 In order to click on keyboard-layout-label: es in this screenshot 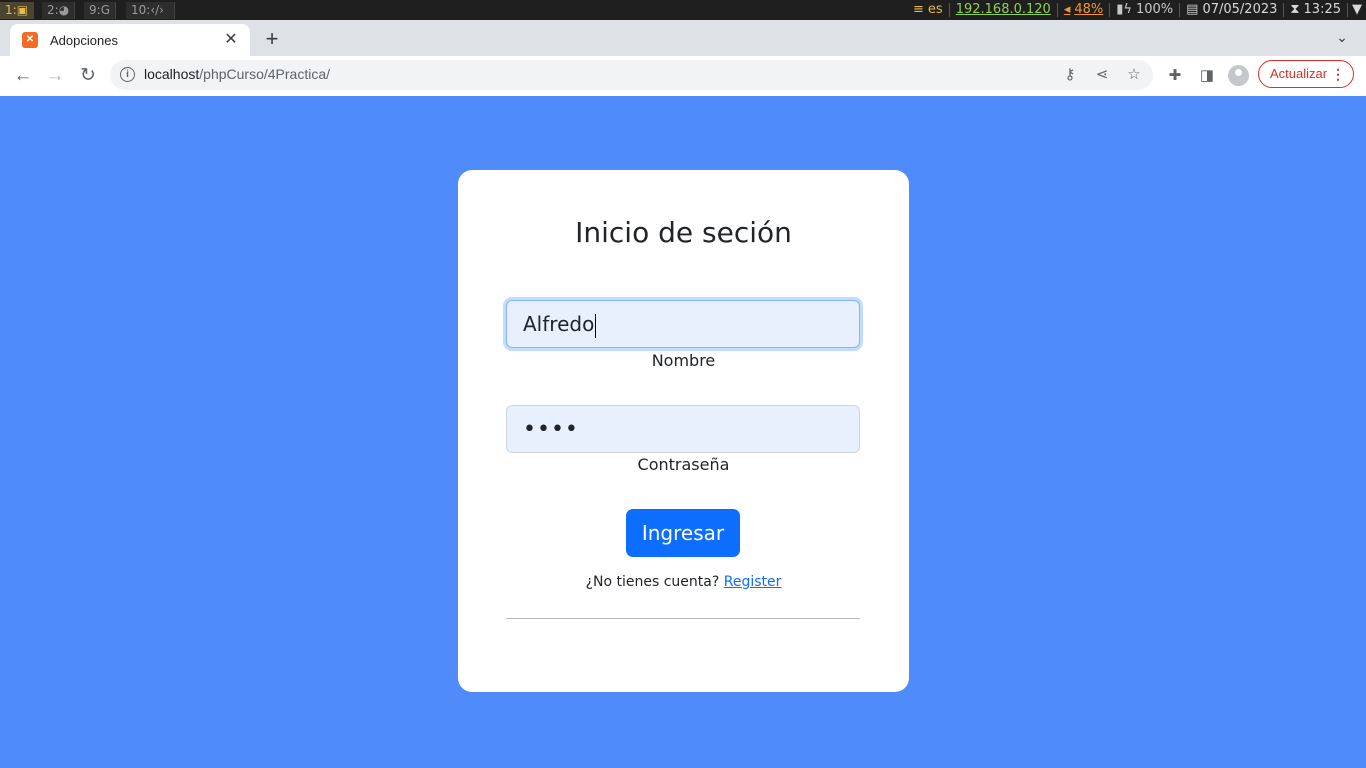, I will do `click(935, 9)`.